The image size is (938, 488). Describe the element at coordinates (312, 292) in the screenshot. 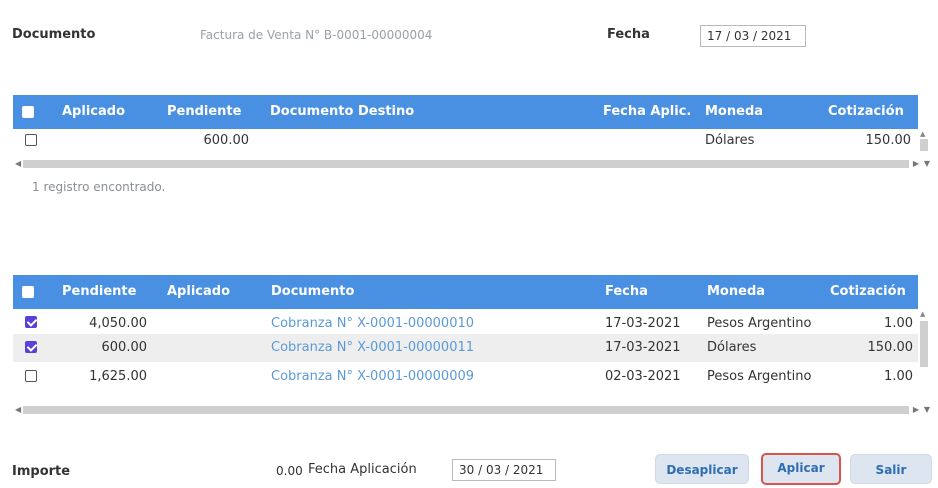

I see `grid2-col-documento: Documento` at that location.